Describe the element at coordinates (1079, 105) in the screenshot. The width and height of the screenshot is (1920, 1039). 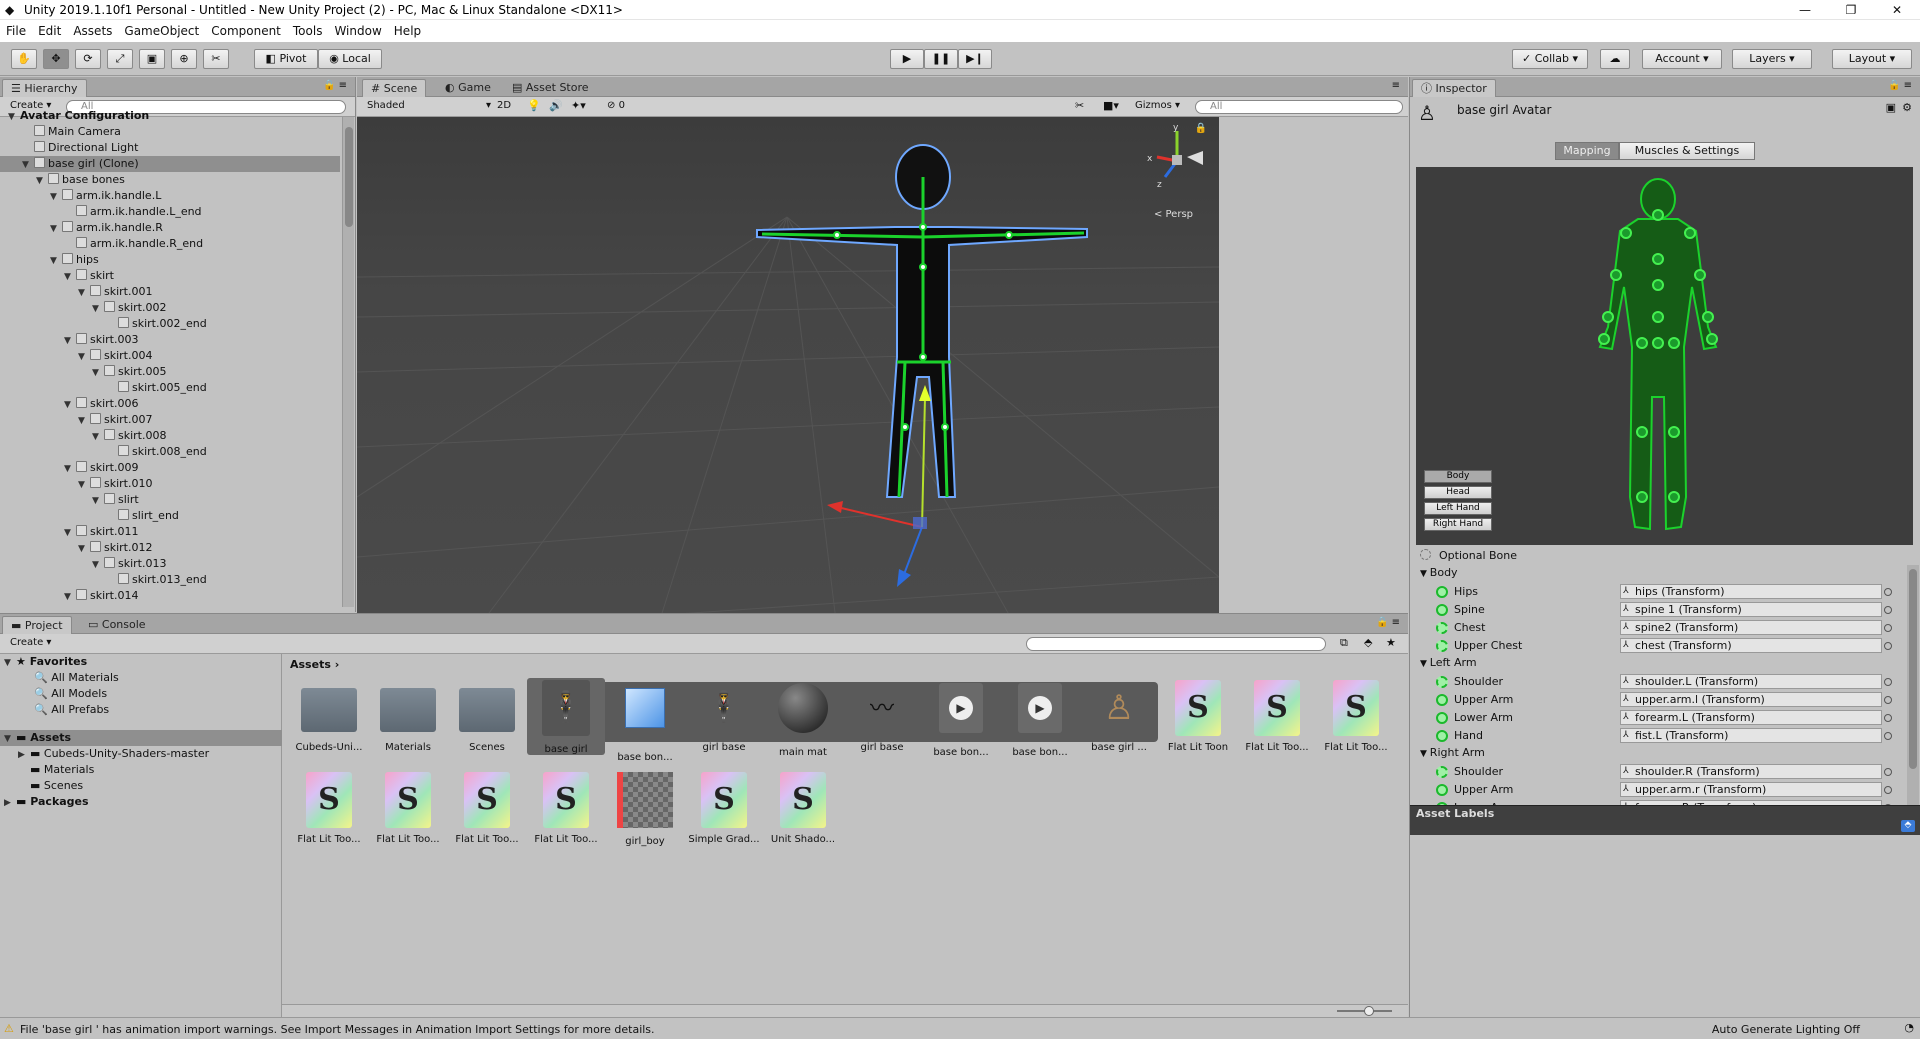
I see `tools-icon: ✂` at that location.